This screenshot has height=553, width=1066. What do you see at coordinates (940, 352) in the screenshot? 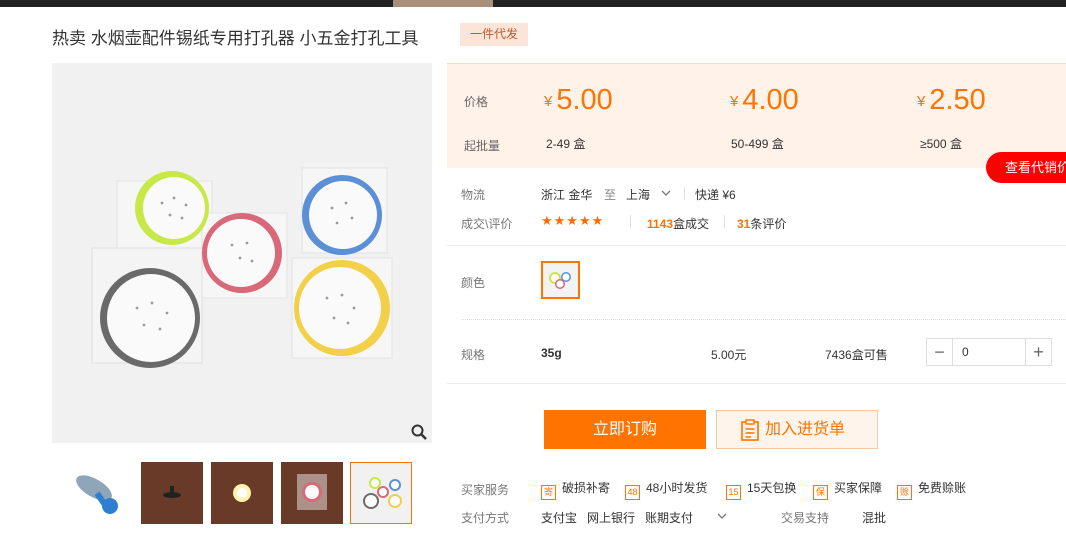
I see `decrease-button: −` at bounding box center [940, 352].